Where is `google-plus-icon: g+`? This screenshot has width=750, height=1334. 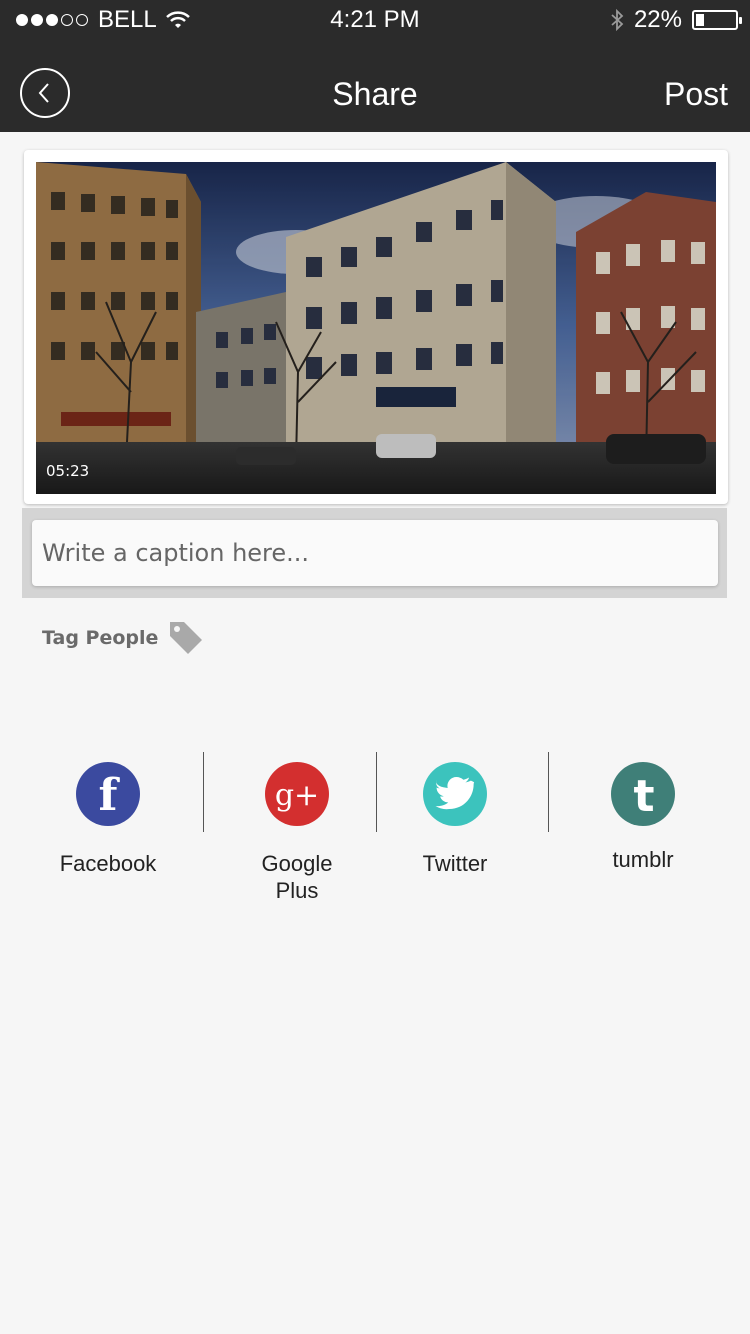
google-plus-icon: g+ is located at coordinates (297, 794).